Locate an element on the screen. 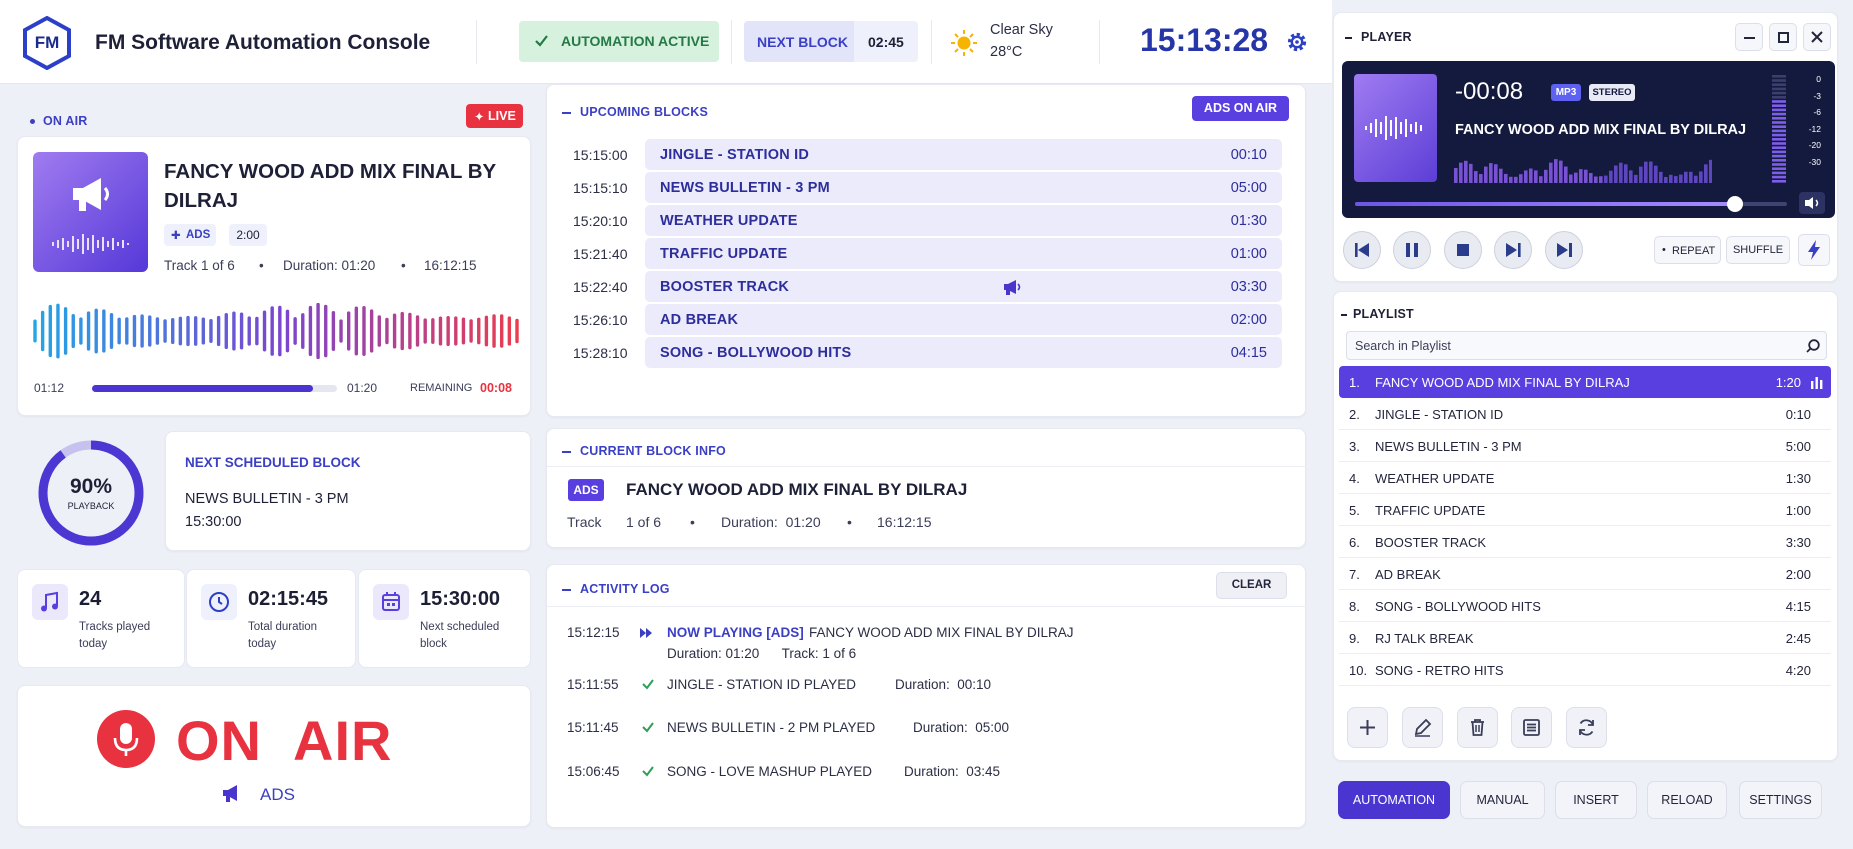  stat-total-duration: 02:15:45 Total duration today is located at coordinates (271, 618).